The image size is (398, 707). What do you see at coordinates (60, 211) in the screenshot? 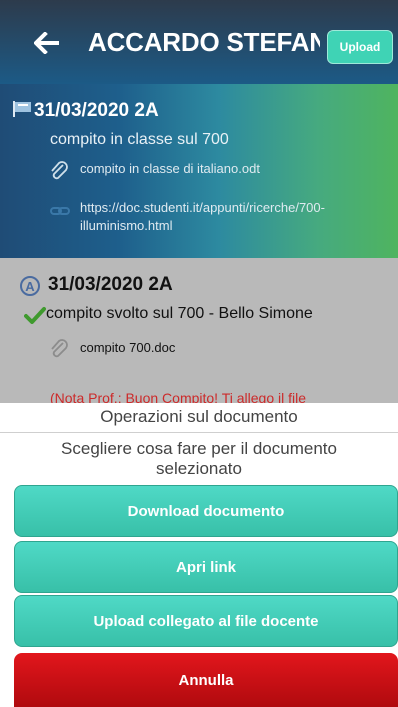
I see `link-icon` at bounding box center [60, 211].